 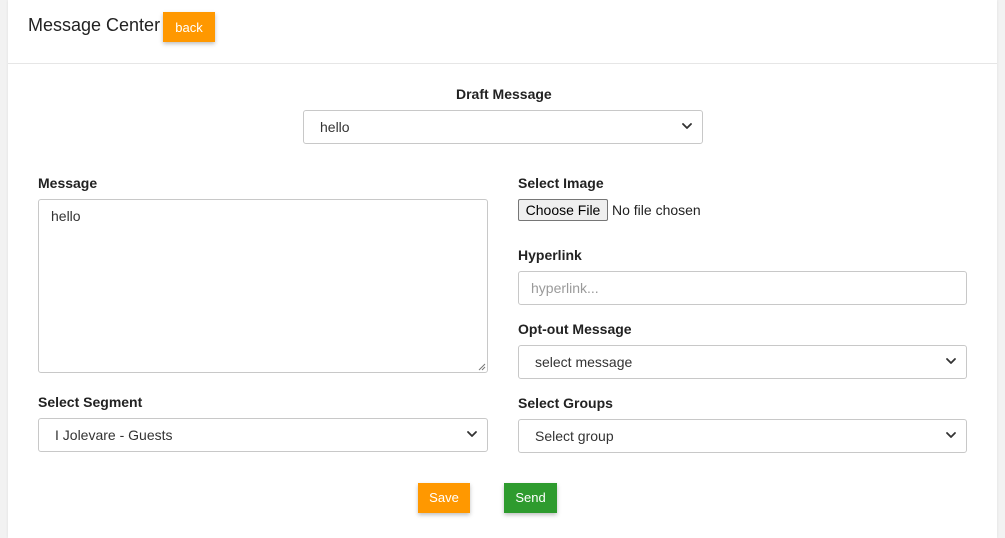 I want to click on message-label: Message, so click(x=68, y=183).